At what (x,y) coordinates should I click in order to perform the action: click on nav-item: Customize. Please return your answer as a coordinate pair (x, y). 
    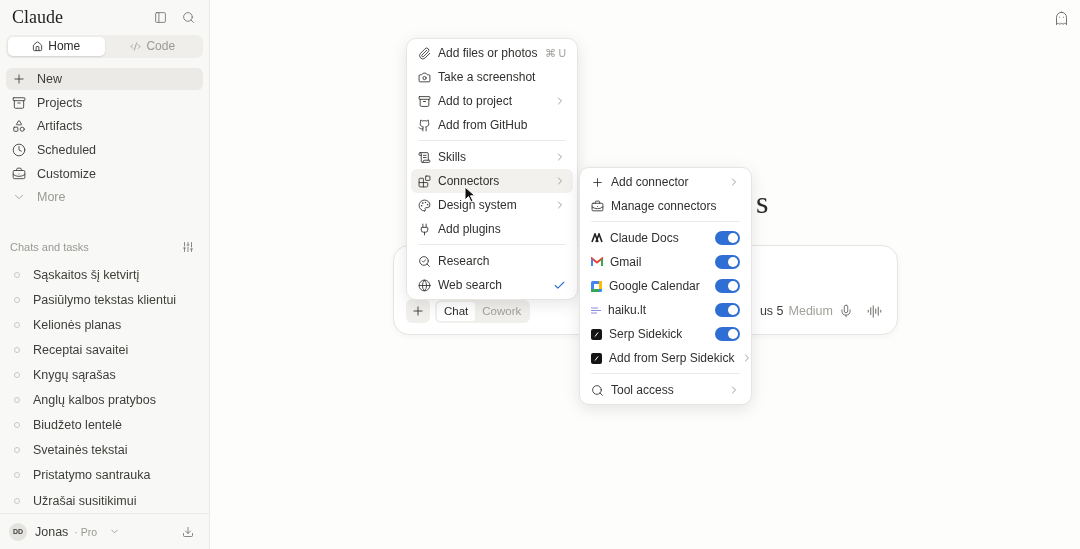
    Looking at the image, I should click on (104, 173).